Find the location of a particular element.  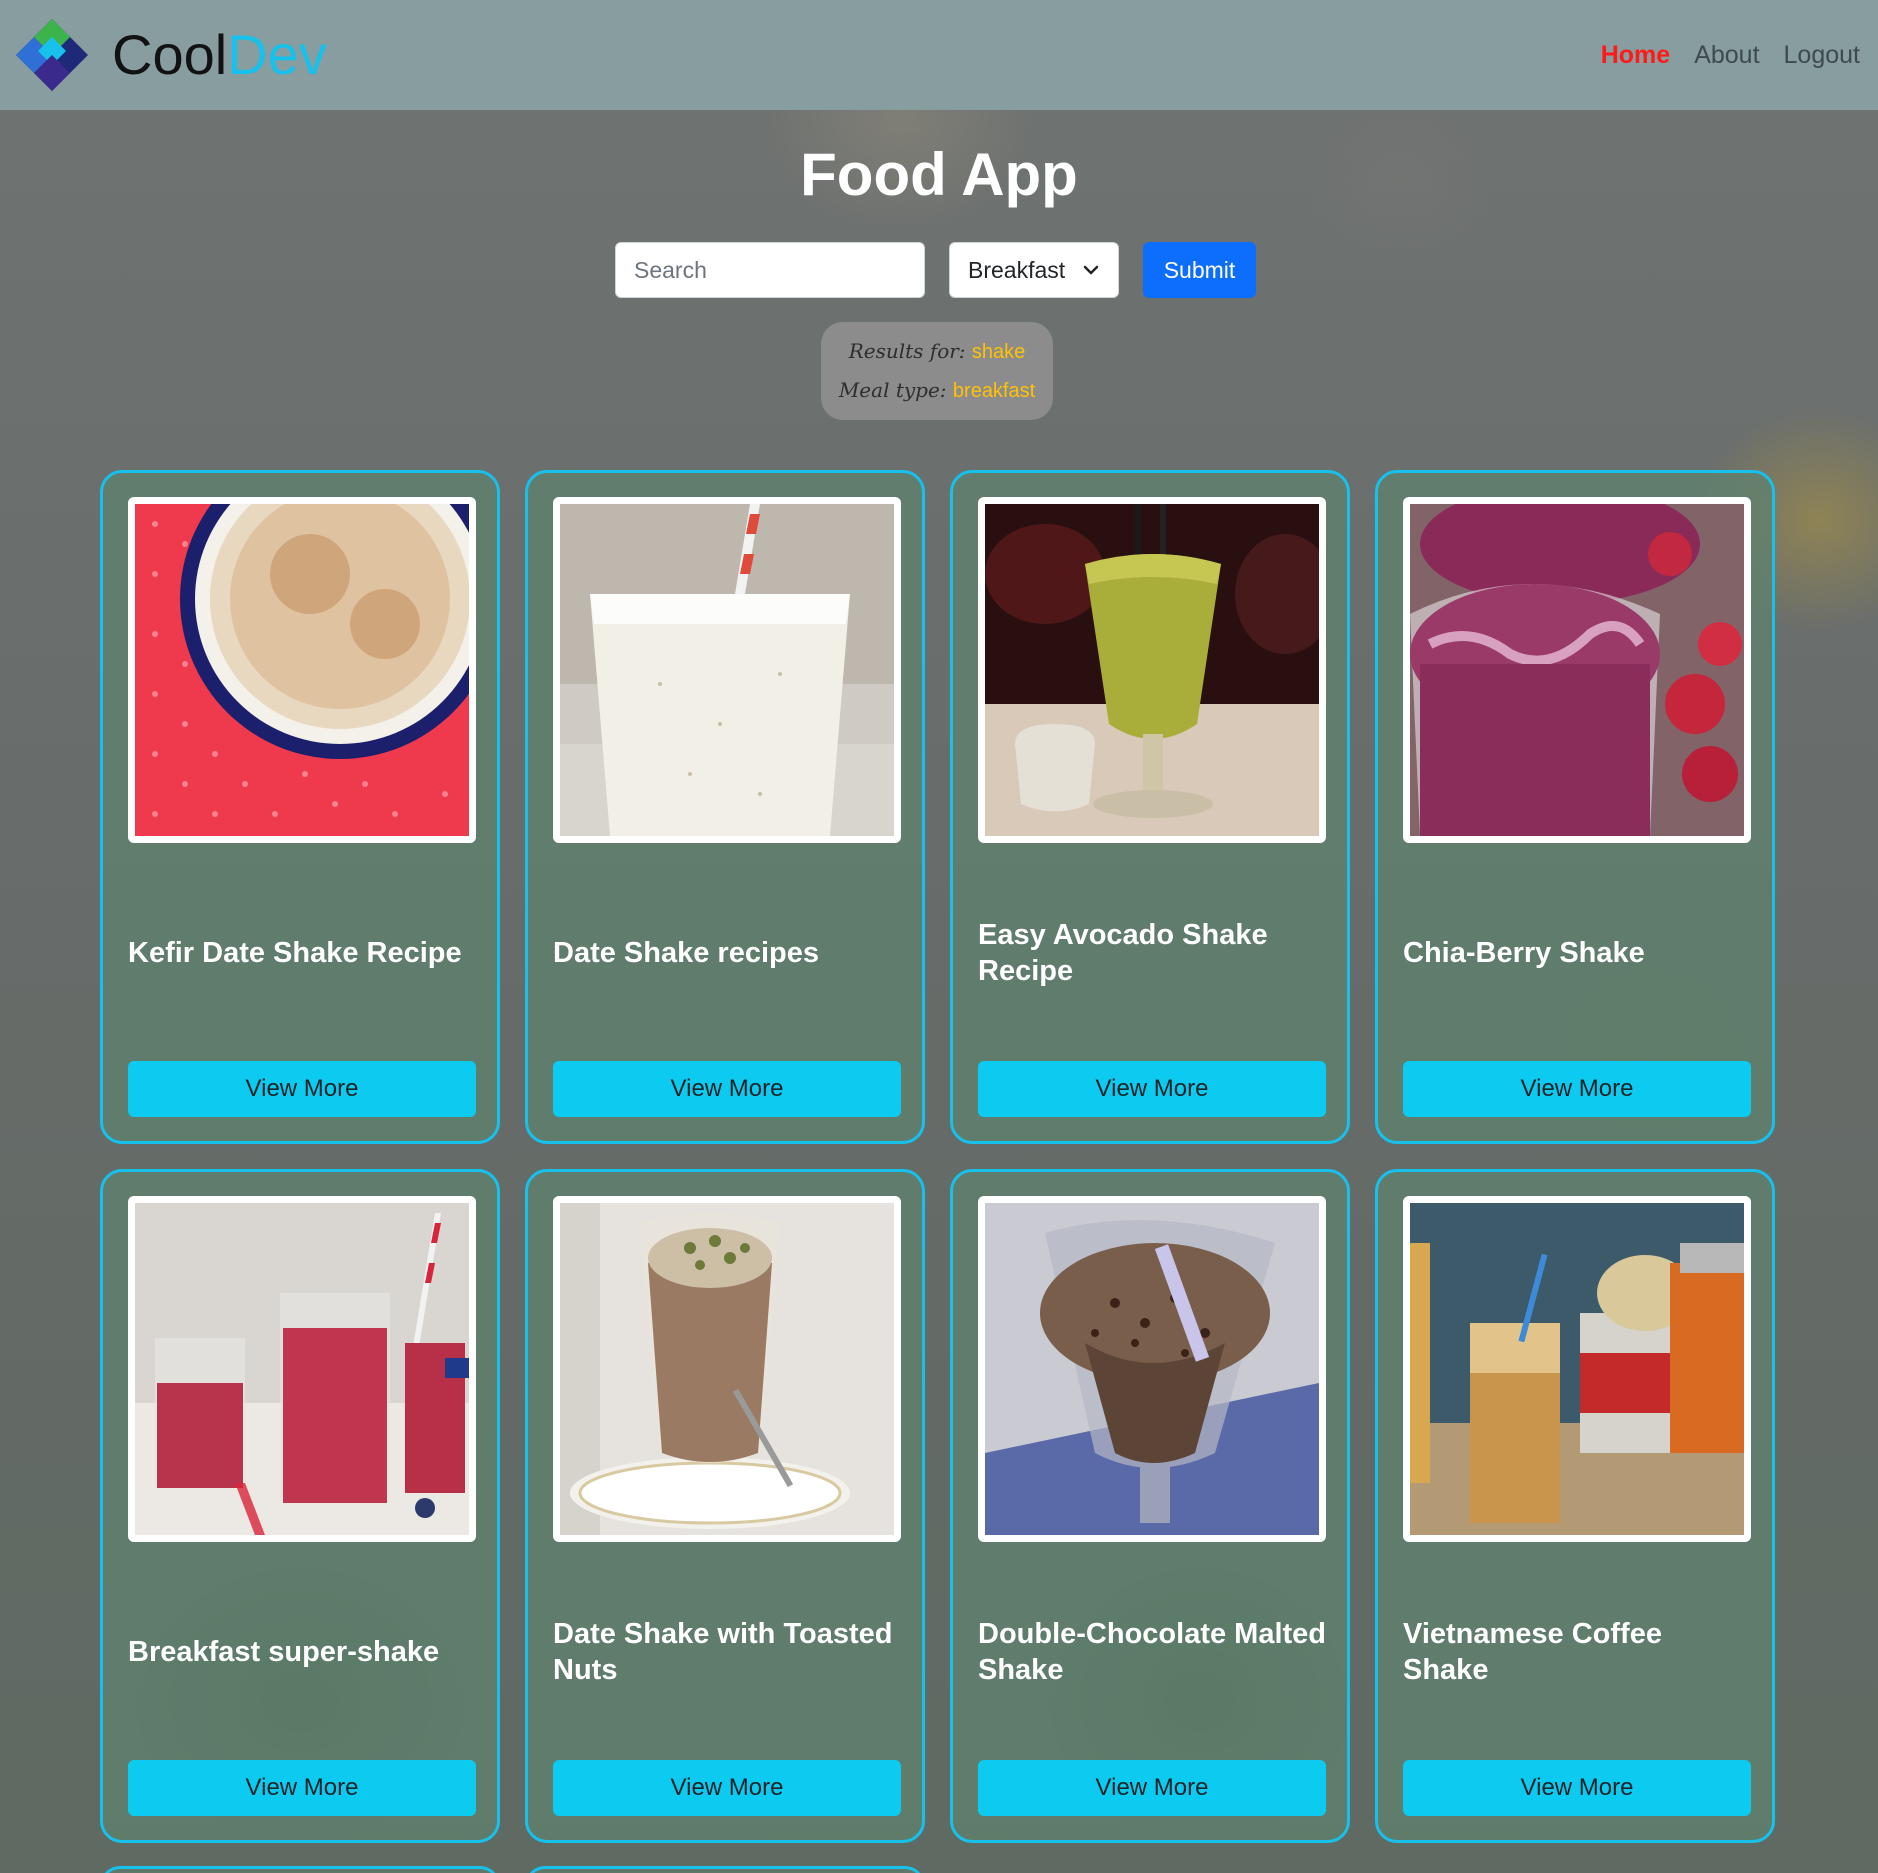

avocado-shake-image is located at coordinates (1152, 670).